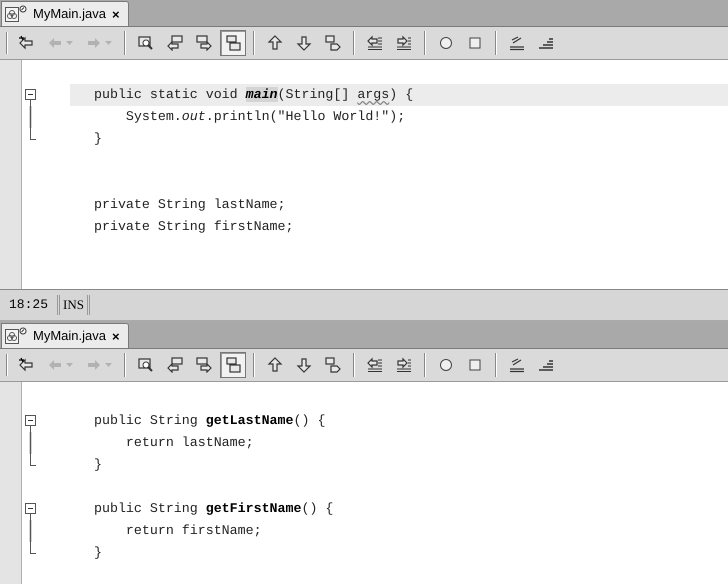 The image size is (728, 584). What do you see at coordinates (30, 305) in the screenshot?
I see `cursor-position: 18:25` at bounding box center [30, 305].